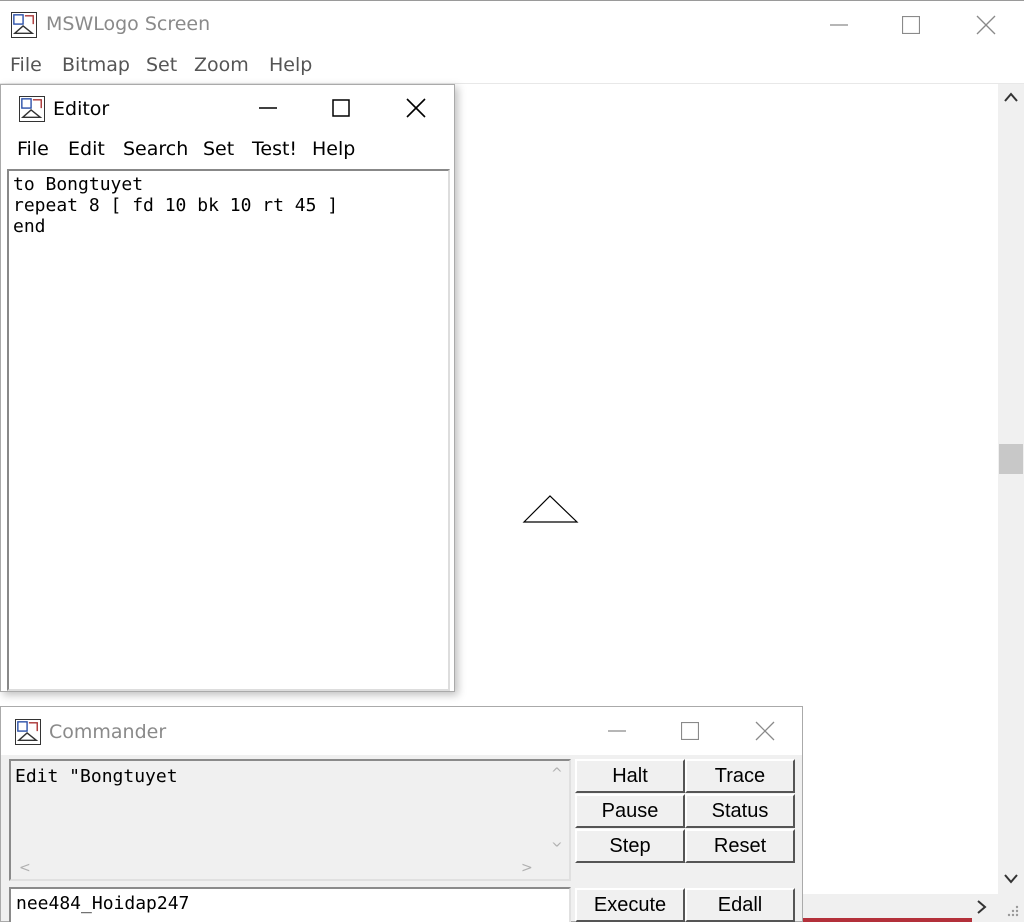  What do you see at coordinates (1011, 489) in the screenshot?
I see `vertical-scrollbar` at bounding box center [1011, 489].